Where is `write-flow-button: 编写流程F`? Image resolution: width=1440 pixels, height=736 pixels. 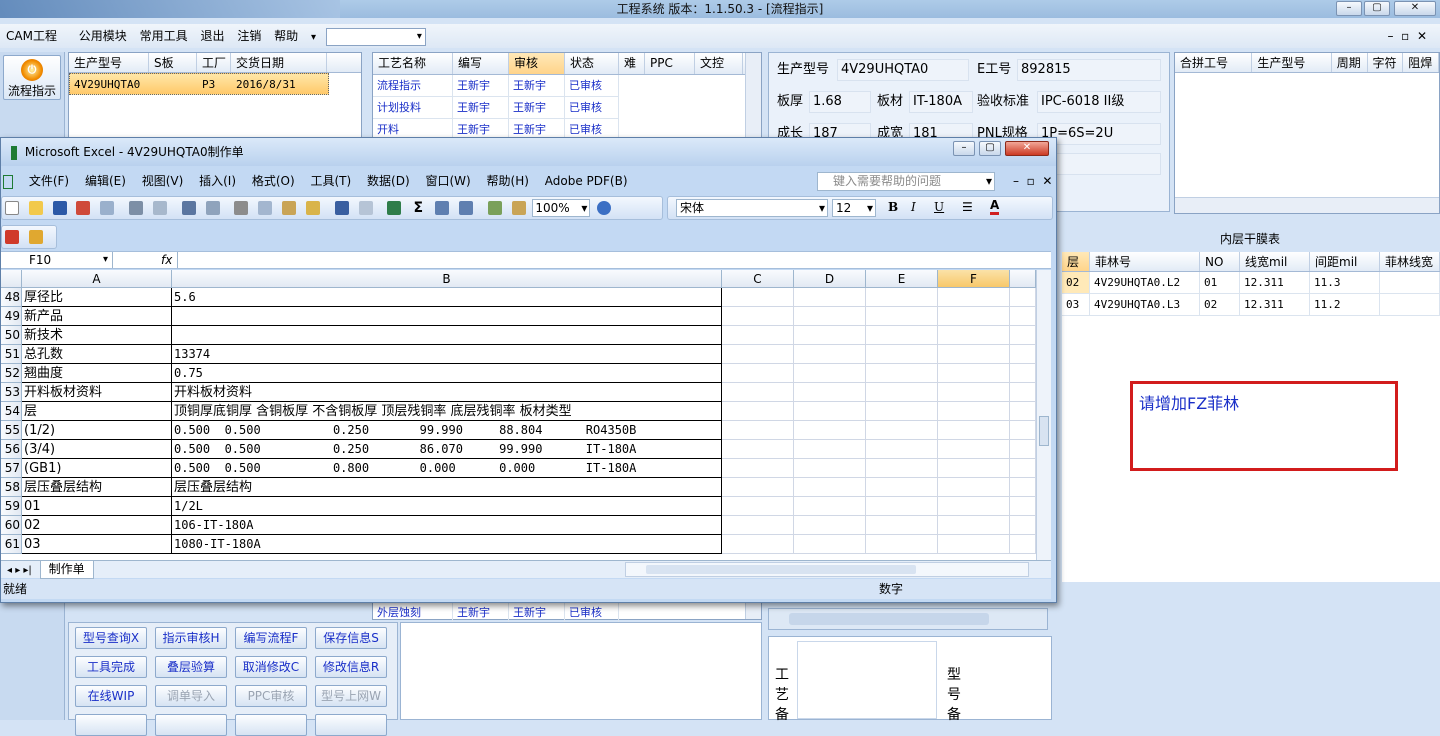 write-flow-button: 编写流程F is located at coordinates (271, 638).